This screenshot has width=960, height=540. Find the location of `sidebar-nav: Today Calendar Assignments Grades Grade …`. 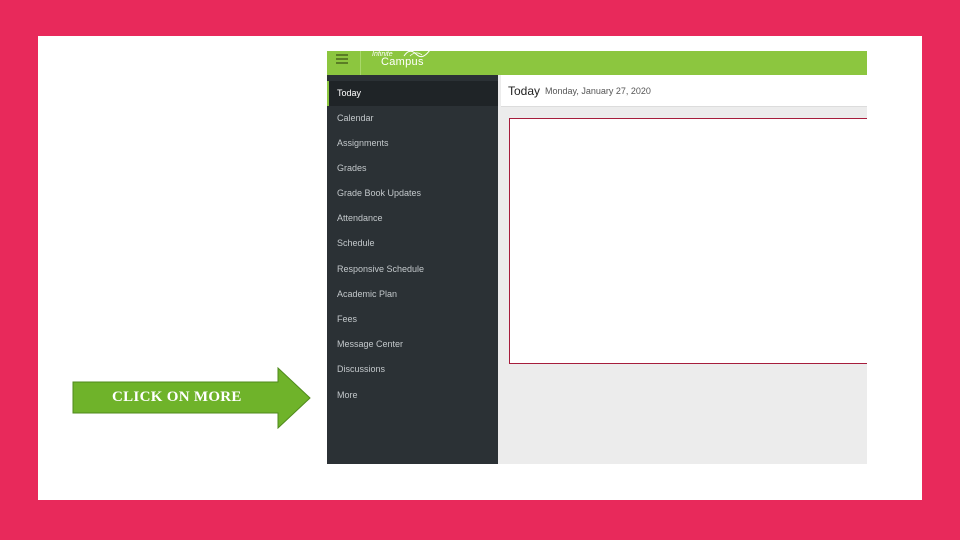

sidebar-nav: Today Calendar Assignments Grades Grade … is located at coordinates (412, 269).